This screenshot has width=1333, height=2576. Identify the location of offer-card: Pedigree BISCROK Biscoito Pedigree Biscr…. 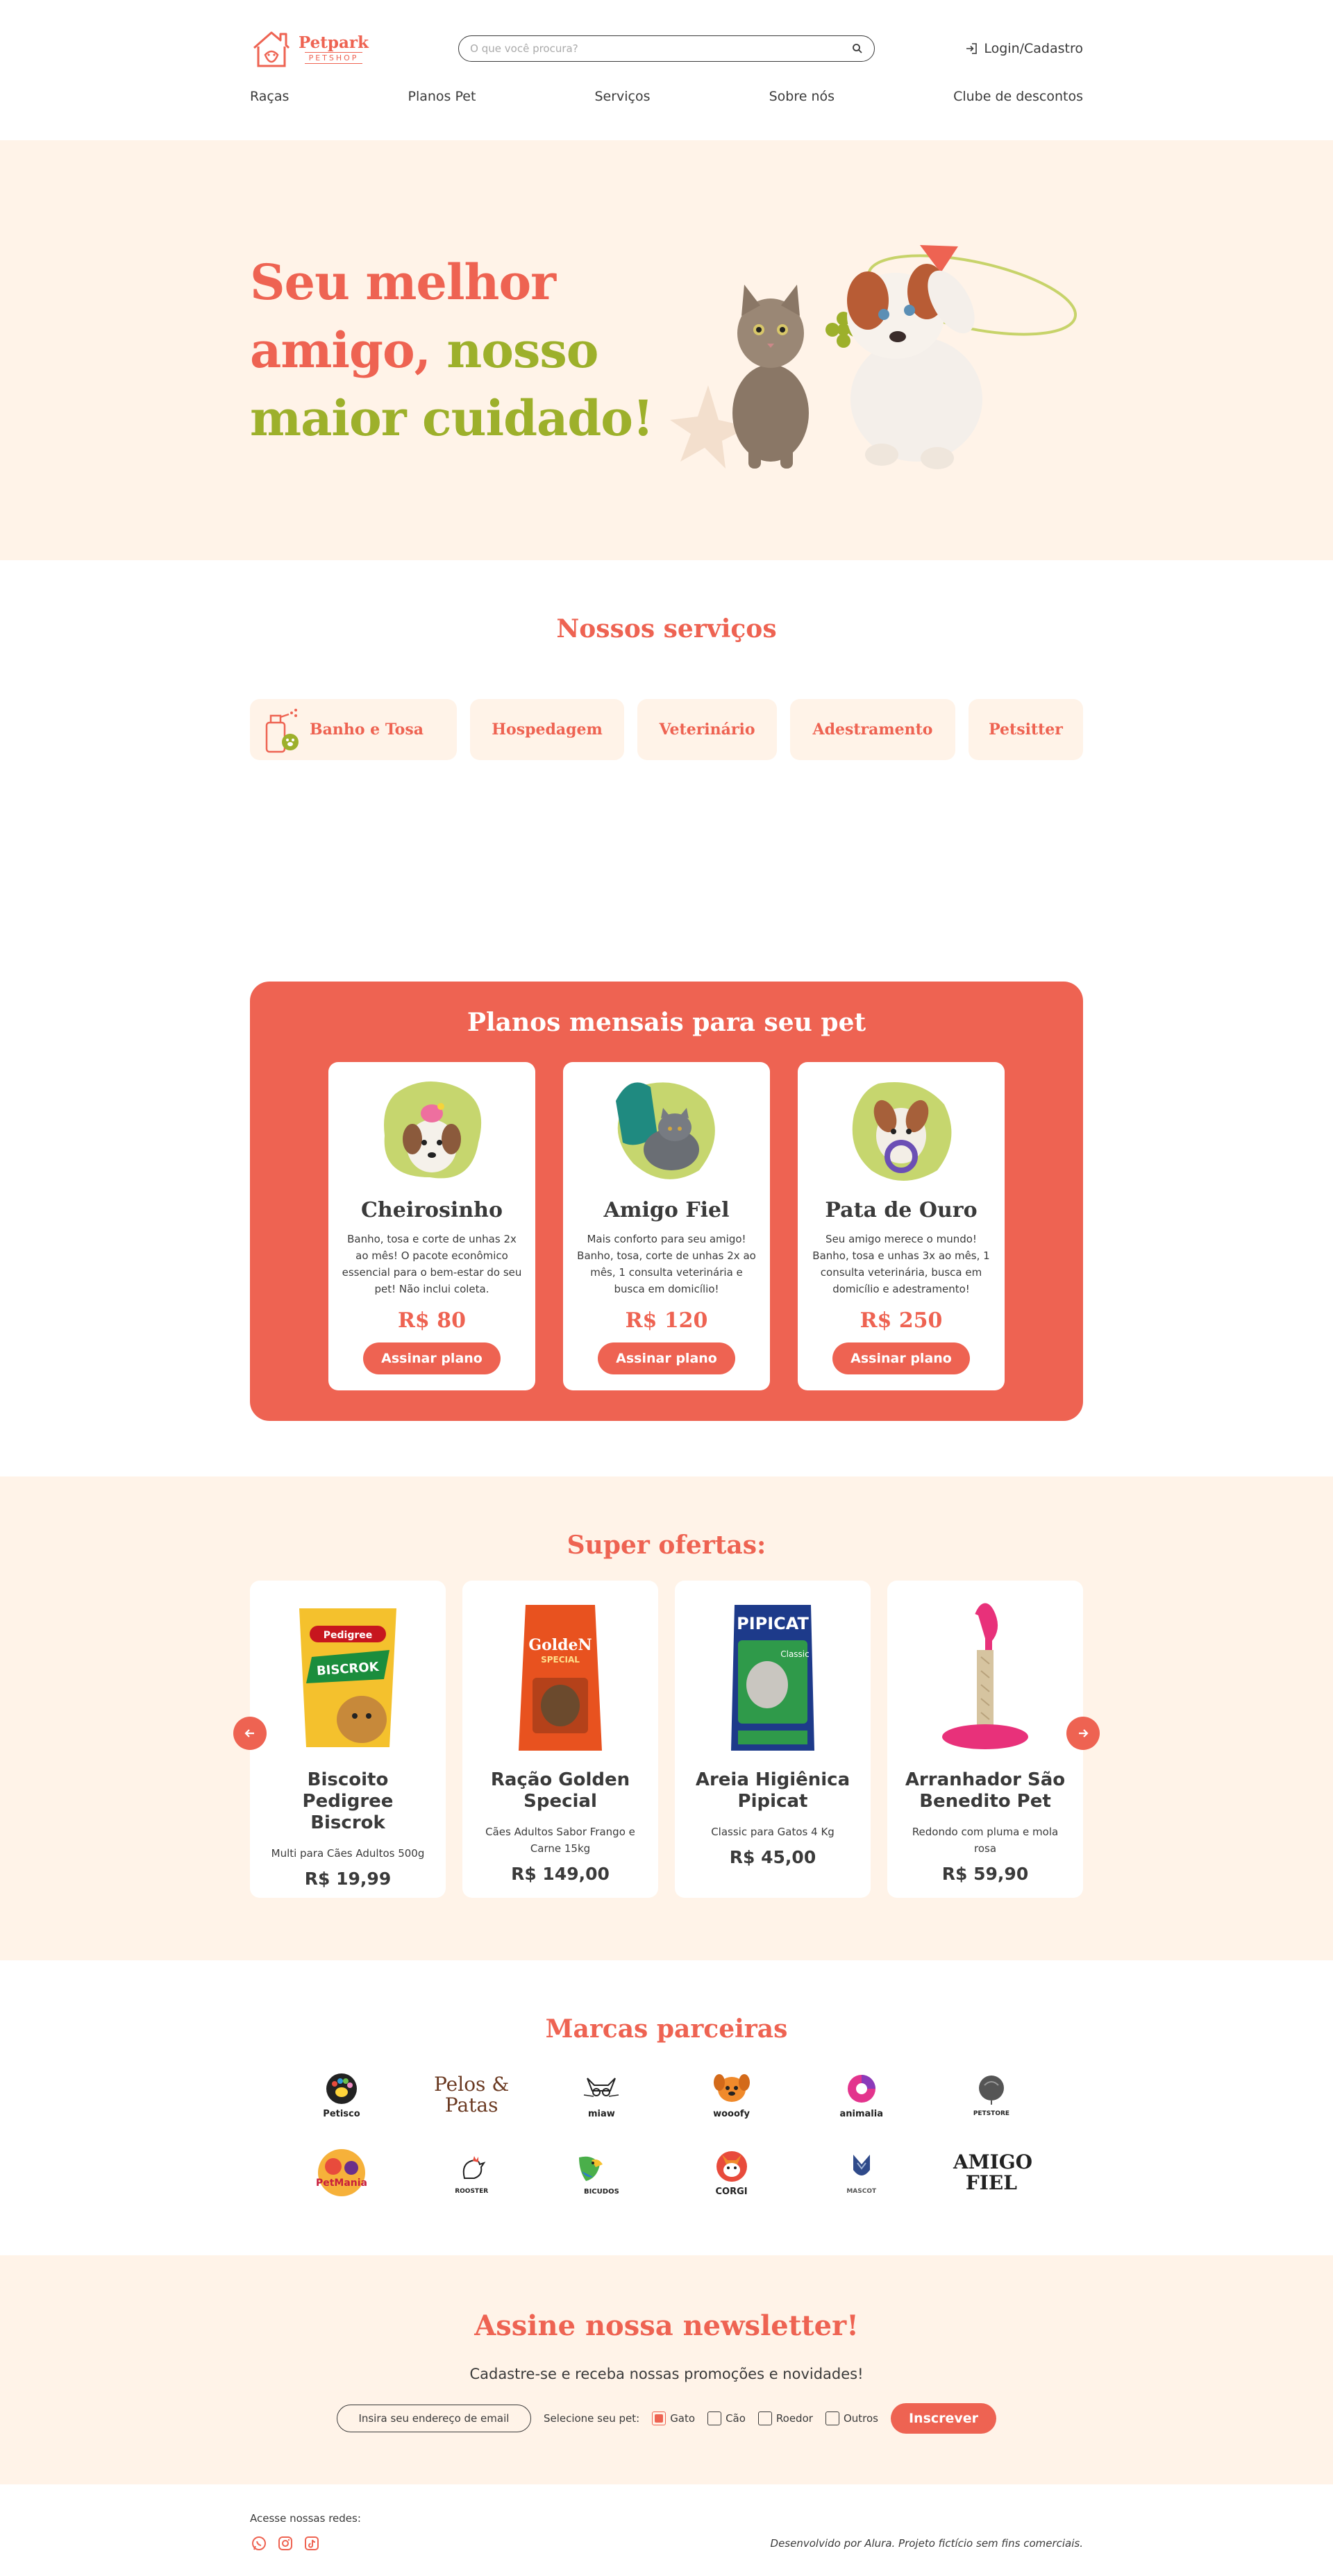
(348, 1739).